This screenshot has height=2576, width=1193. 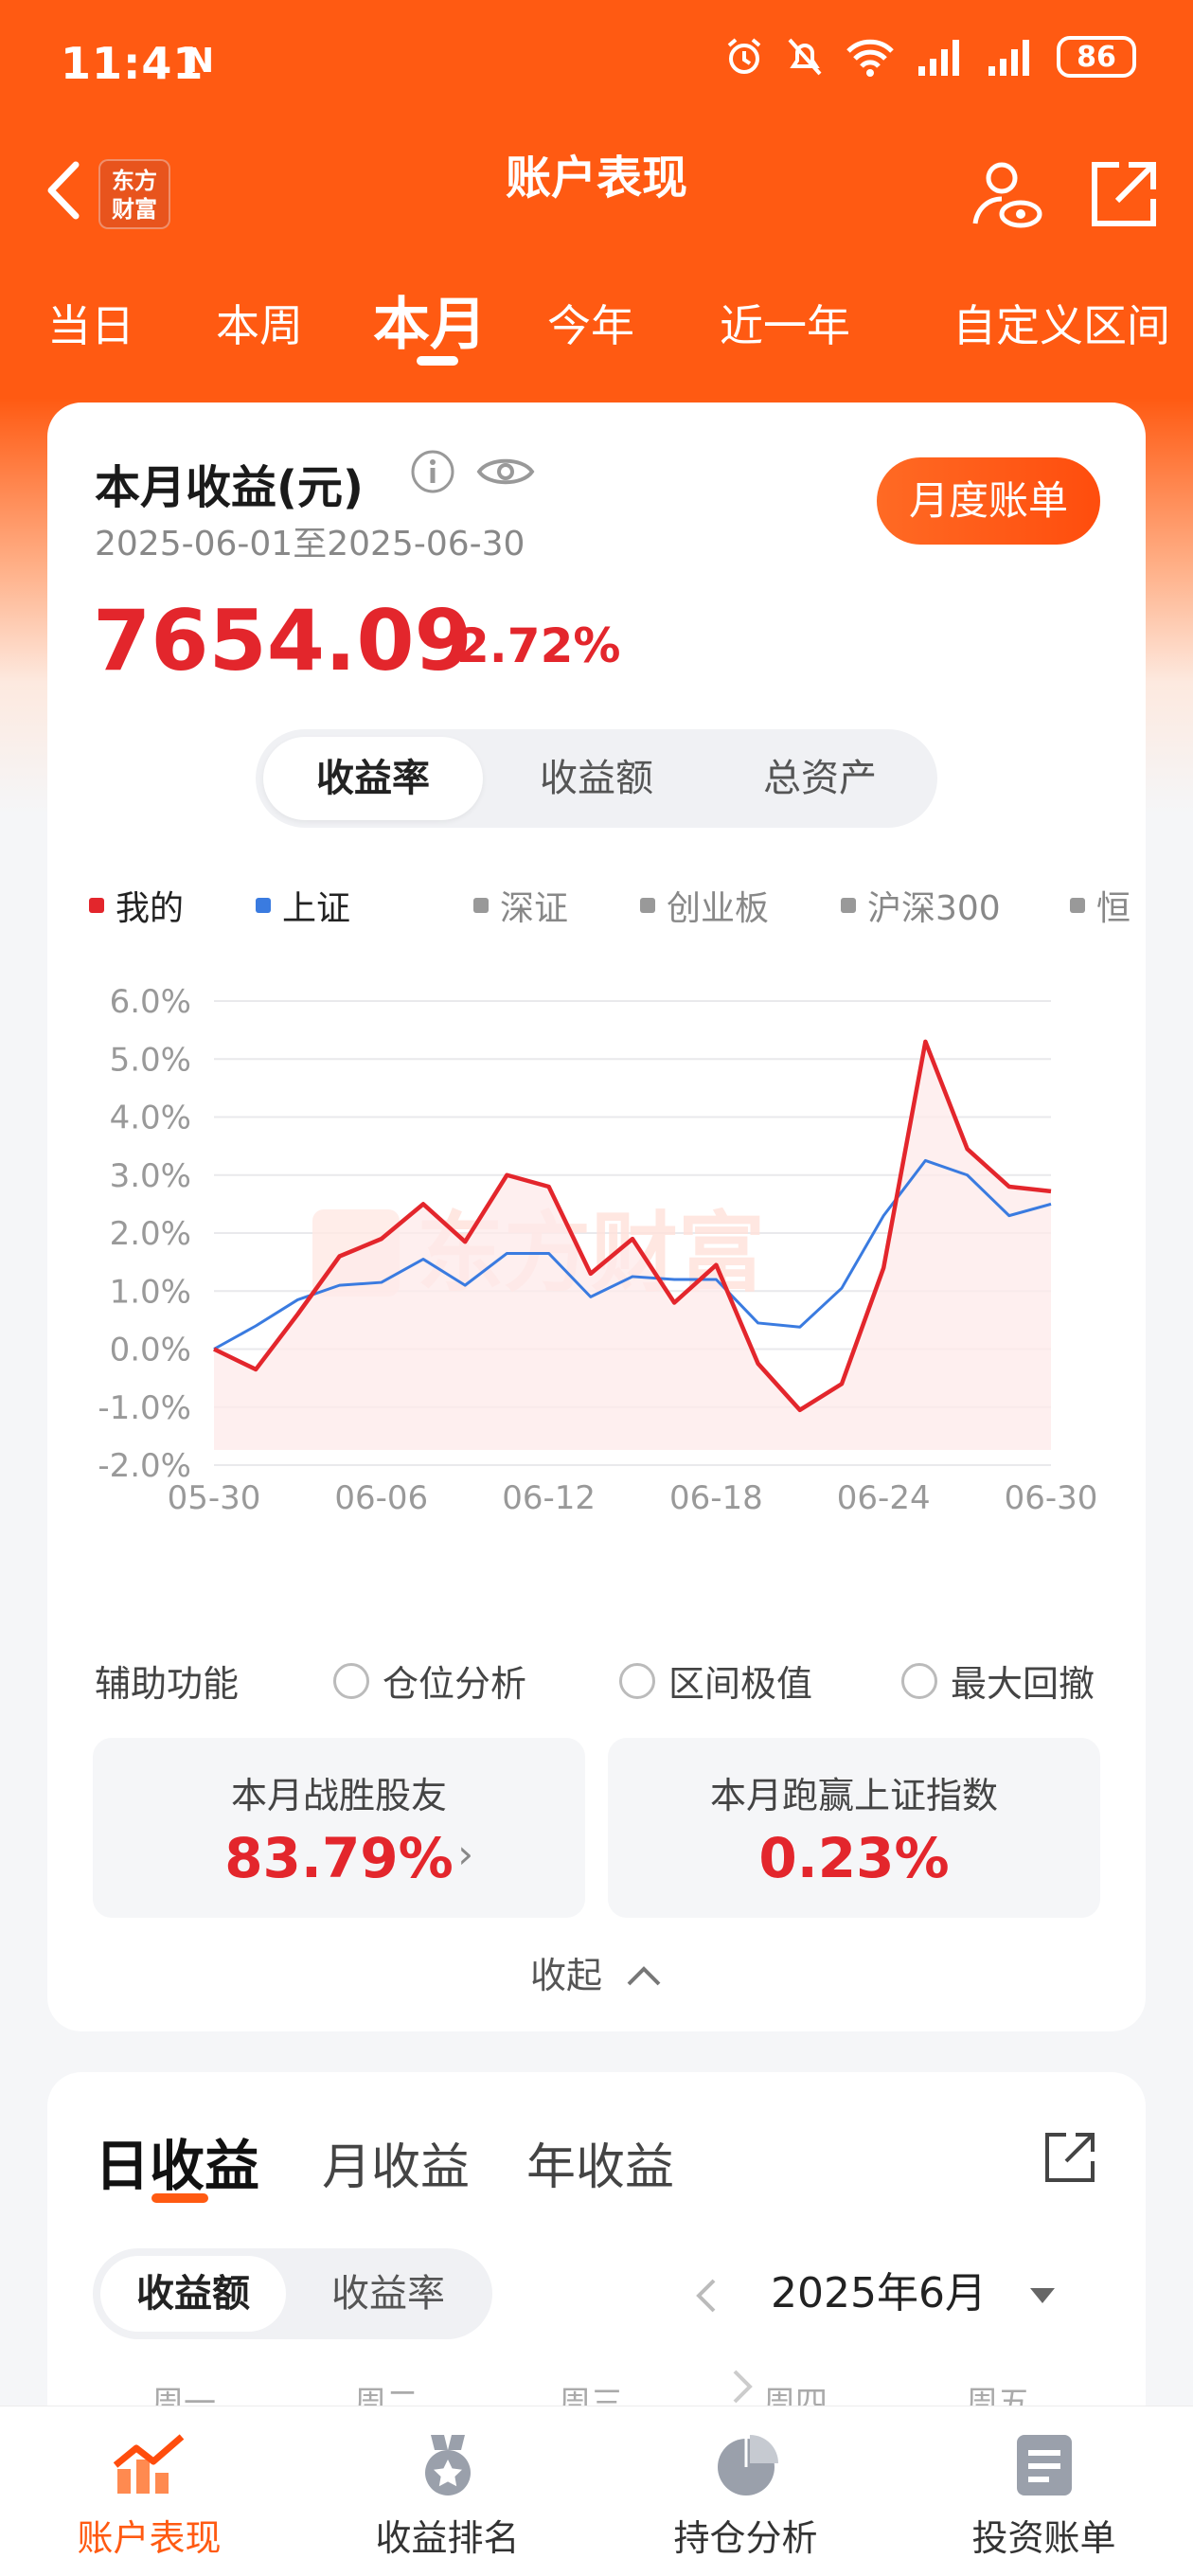 I want to click on chevron-right-icon, so click(x=743, y=2387).